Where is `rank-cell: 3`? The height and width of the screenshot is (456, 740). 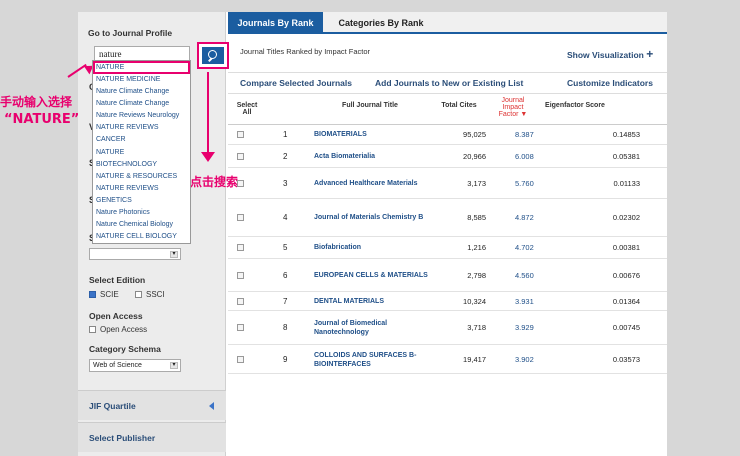
rank-cell: 3 is located at coordinates (285, 183).